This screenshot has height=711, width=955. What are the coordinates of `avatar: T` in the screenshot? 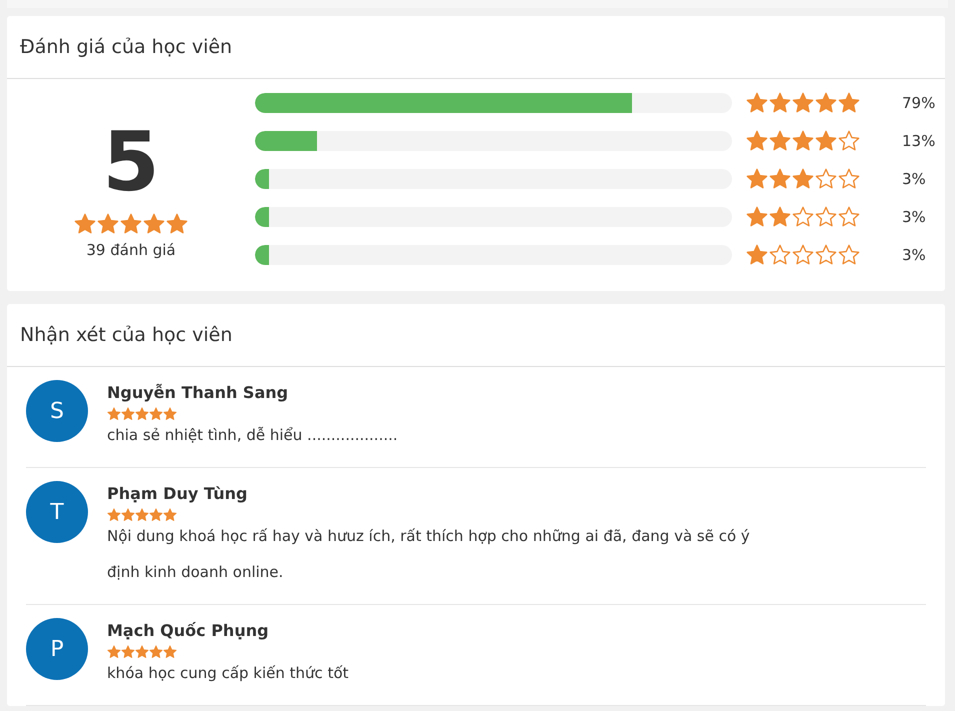 It's located at (57, 512).